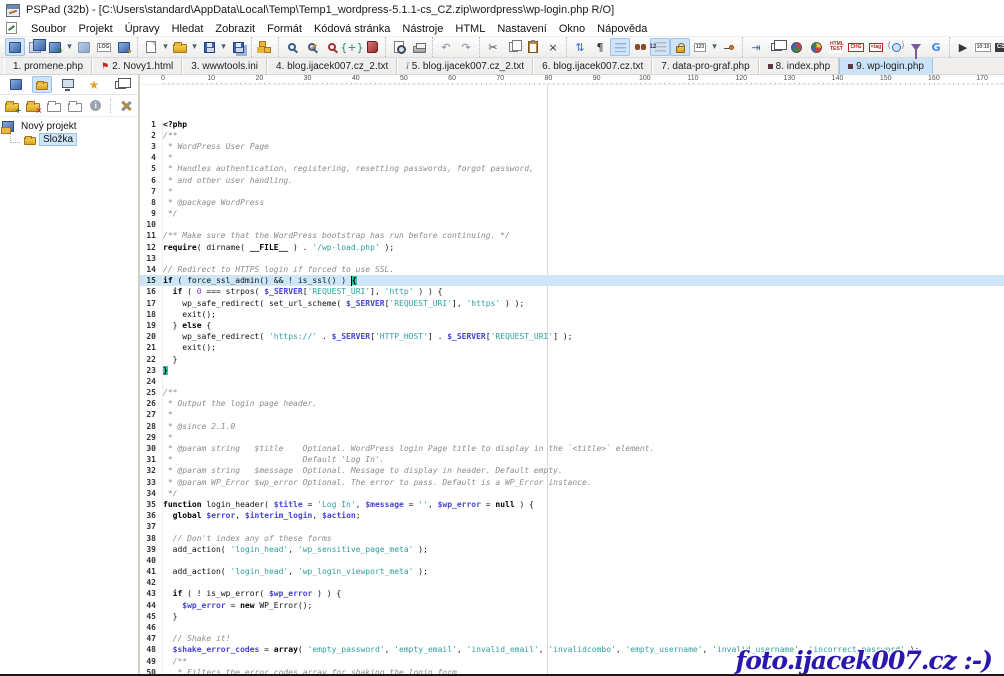 This screenshot has height=676, width=1004. What do you see at coordinates (95, 106) in the screenshot?
I see `project-info-button: i` at bounding box center [95, 106].